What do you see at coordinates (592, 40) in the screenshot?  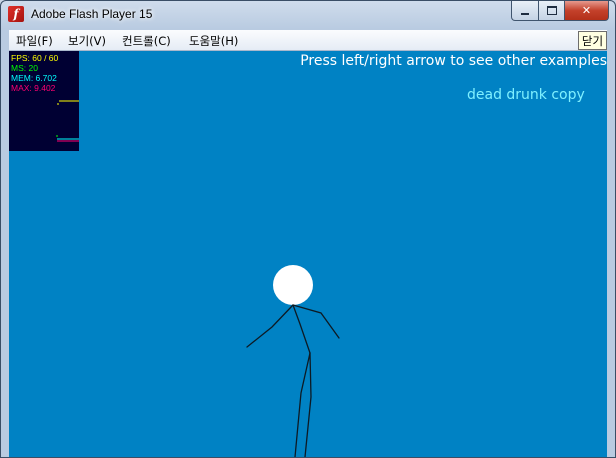 I see `close-tooltip-button: 닫기` at bounding box center [592, 40].